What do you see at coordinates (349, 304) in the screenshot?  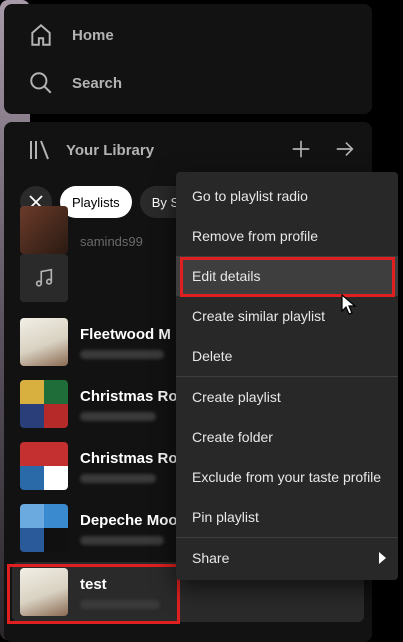 I see `cursor-icon` at bounding box center [349, 304].